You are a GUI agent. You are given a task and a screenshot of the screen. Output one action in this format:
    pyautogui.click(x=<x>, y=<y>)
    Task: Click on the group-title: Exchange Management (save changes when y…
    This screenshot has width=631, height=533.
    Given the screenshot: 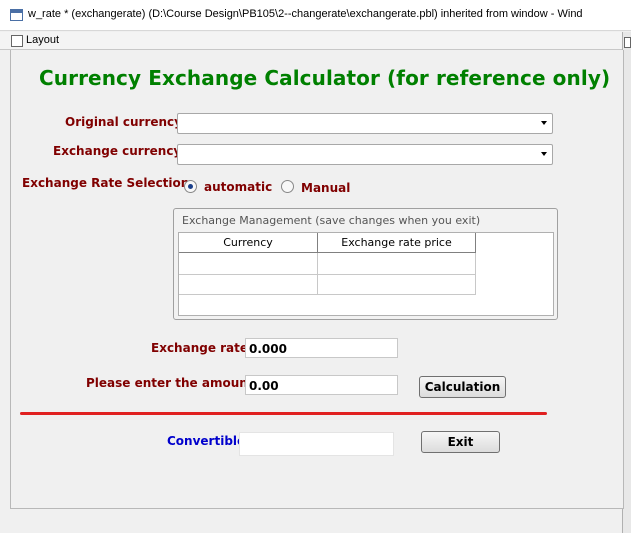 What is the action you would take?
    pyautogui.click(x=331, y=220)
    